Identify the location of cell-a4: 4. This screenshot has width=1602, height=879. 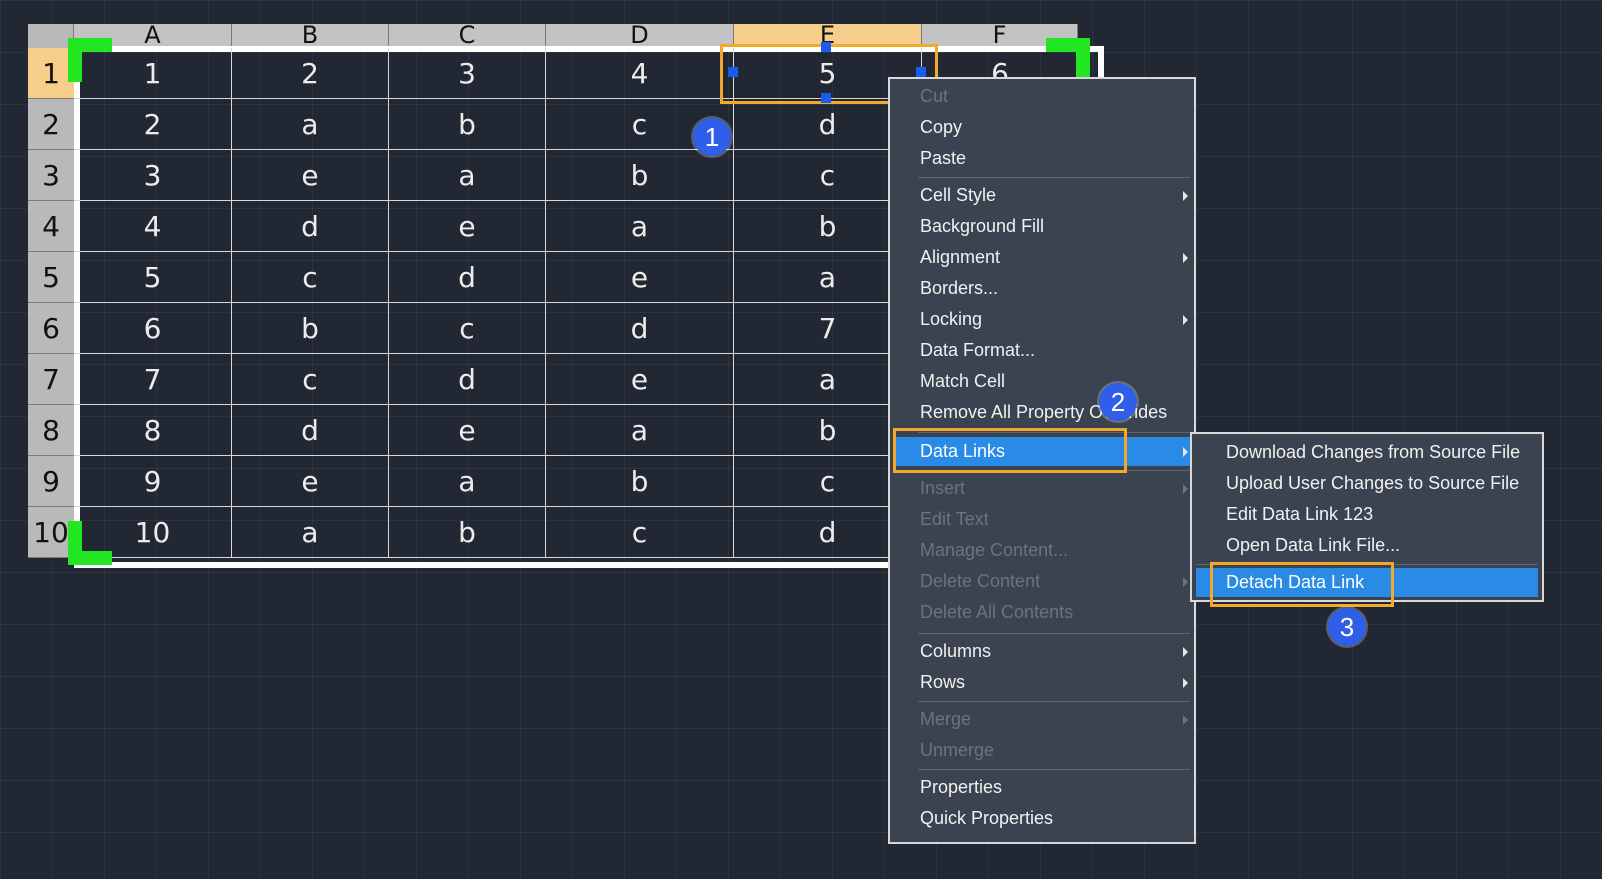
(153, 226).